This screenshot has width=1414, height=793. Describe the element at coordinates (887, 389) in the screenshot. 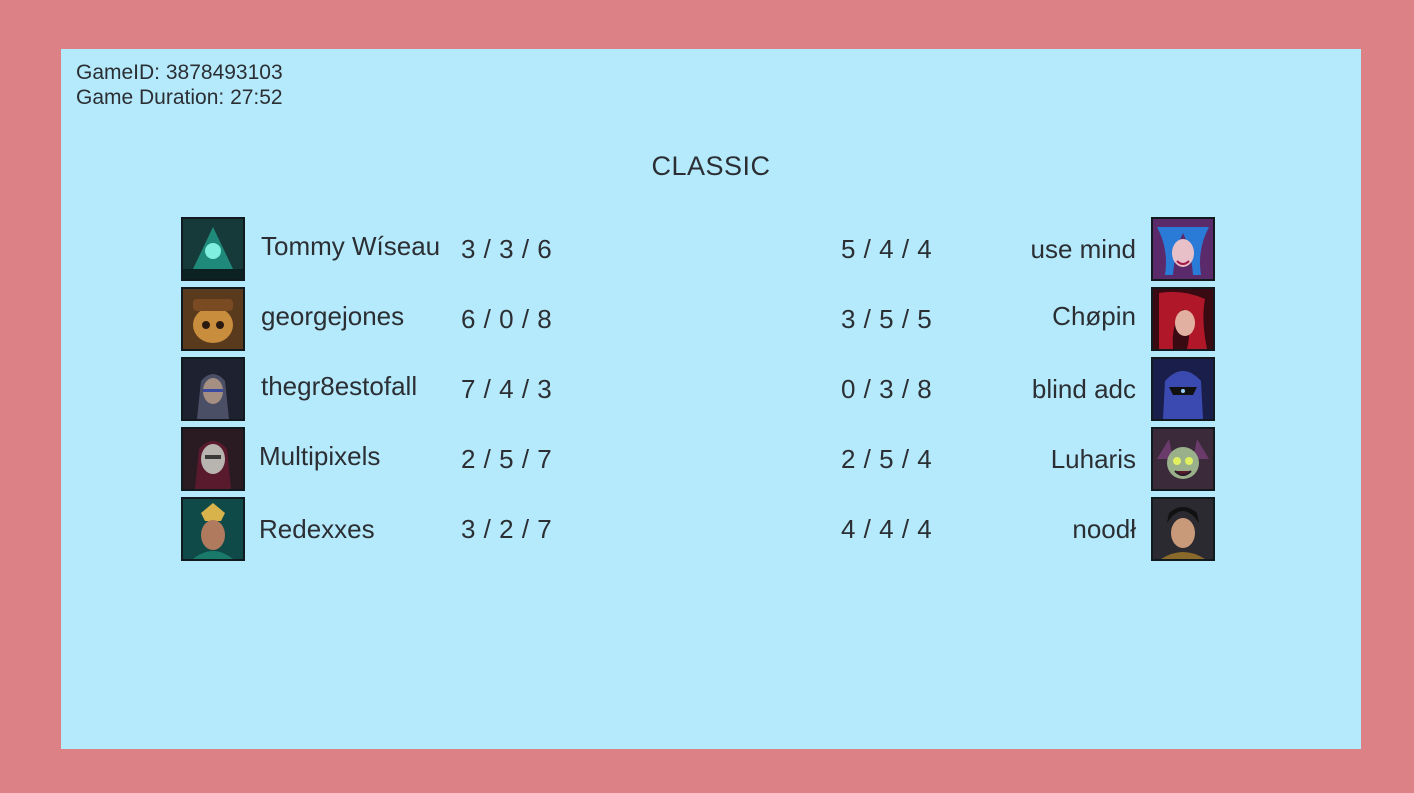

I see `player-kda: 0 / 3 / 8` at that location.